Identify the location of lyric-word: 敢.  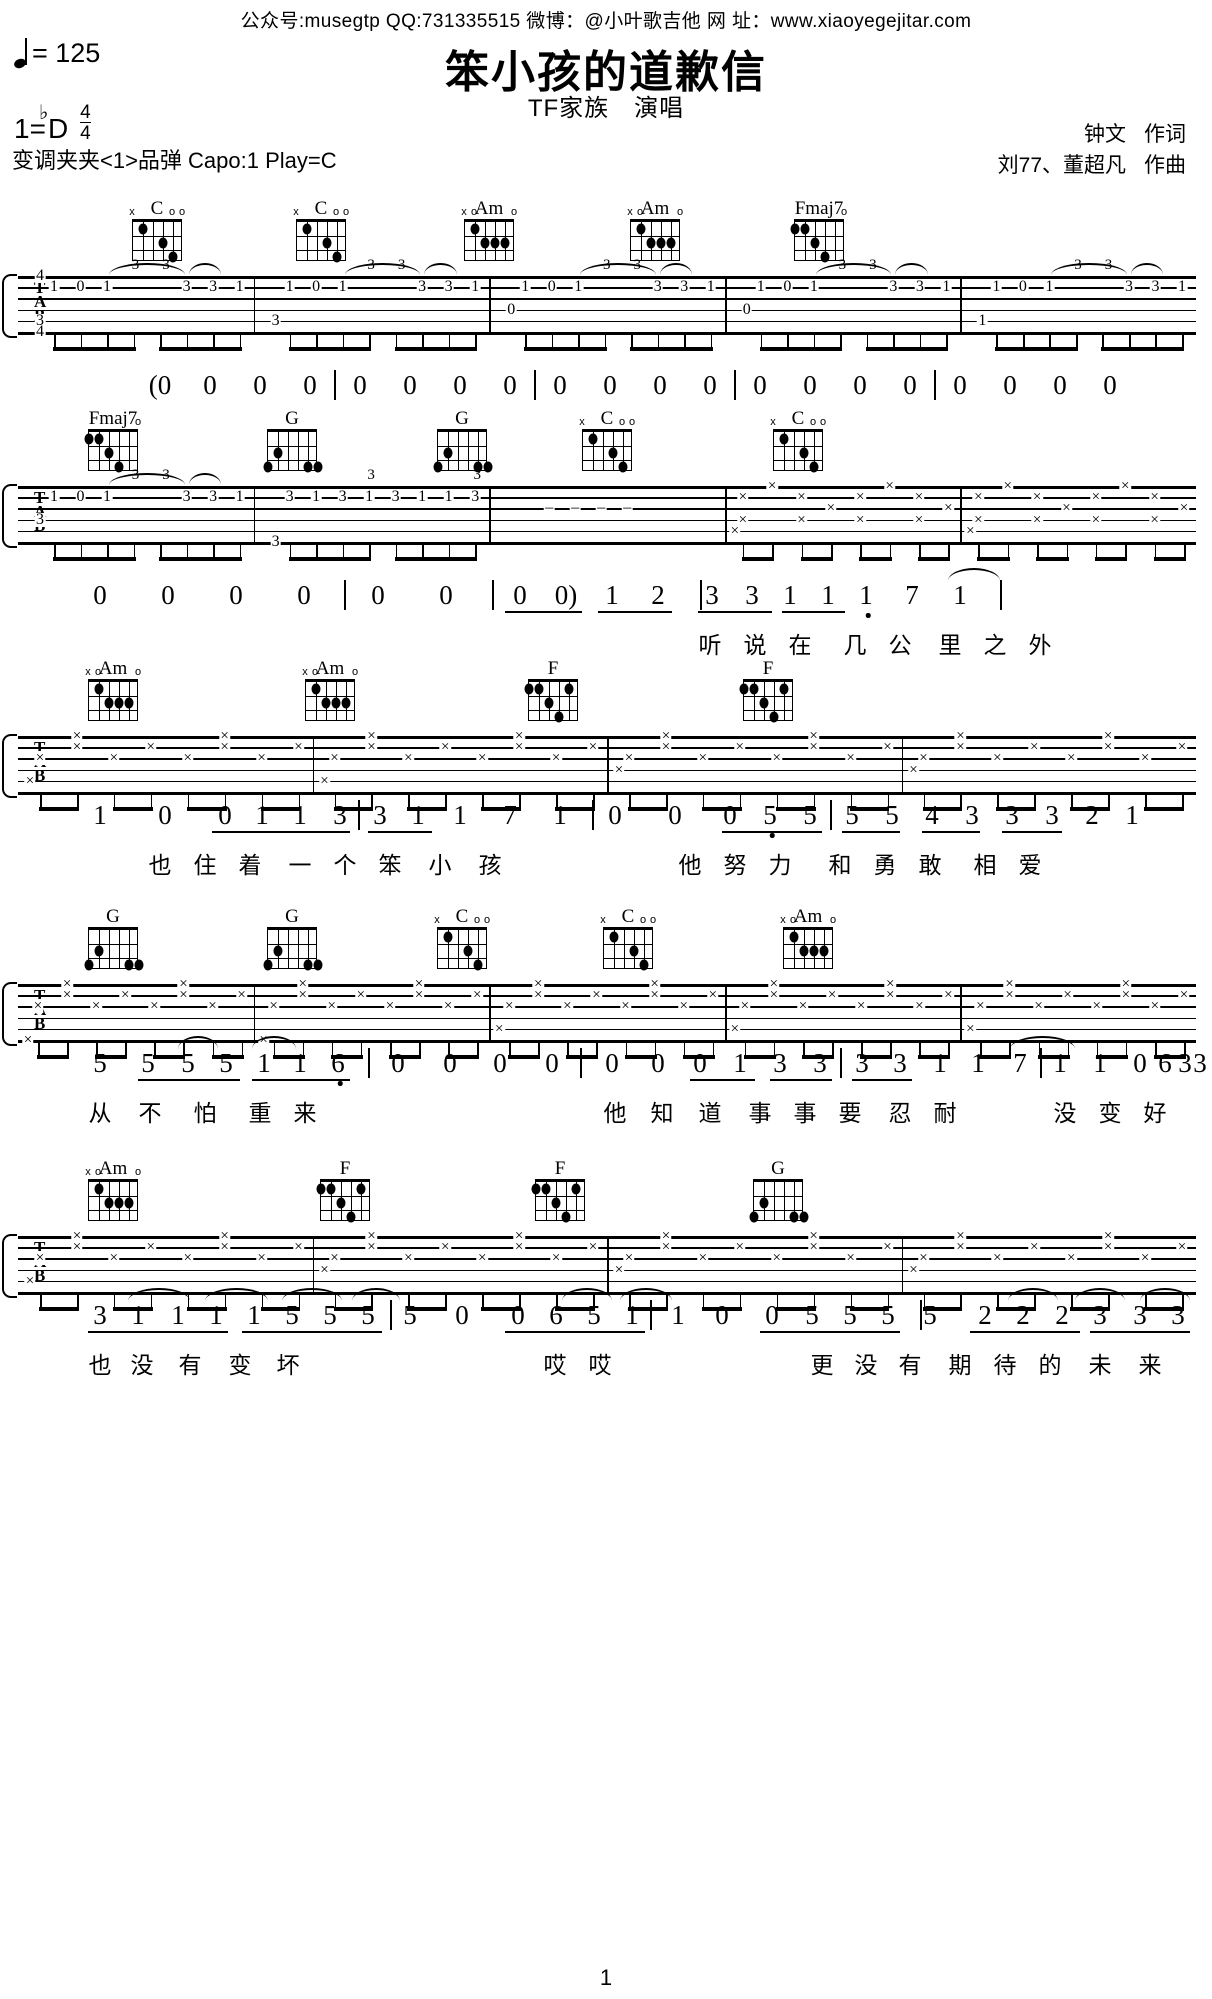
(930, 865).